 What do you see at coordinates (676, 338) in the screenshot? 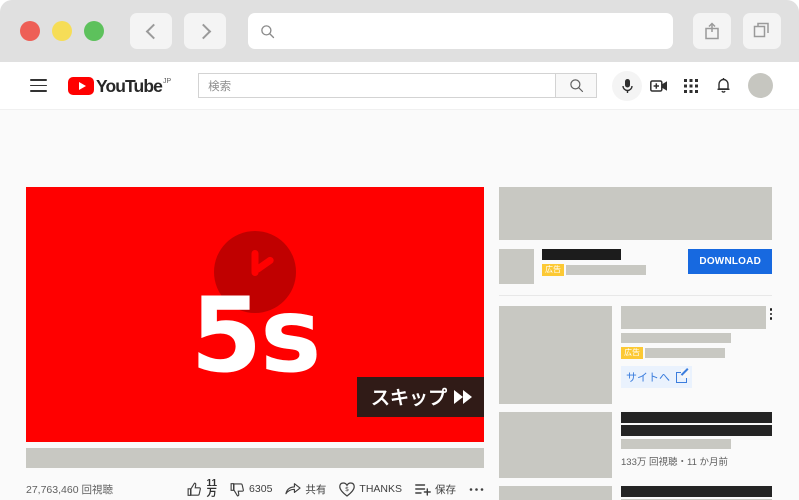
I see `sidebar-ad-channel-placeholder` at bounding box center [676, 338].